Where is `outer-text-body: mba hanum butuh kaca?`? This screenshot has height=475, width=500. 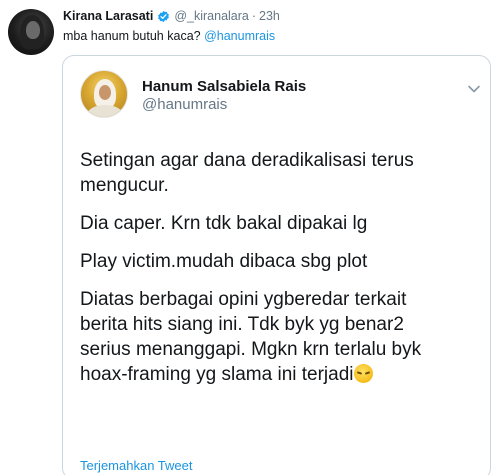
outer-text-body: mba hanum butuh kaca? is located at coordinates (132, 36).